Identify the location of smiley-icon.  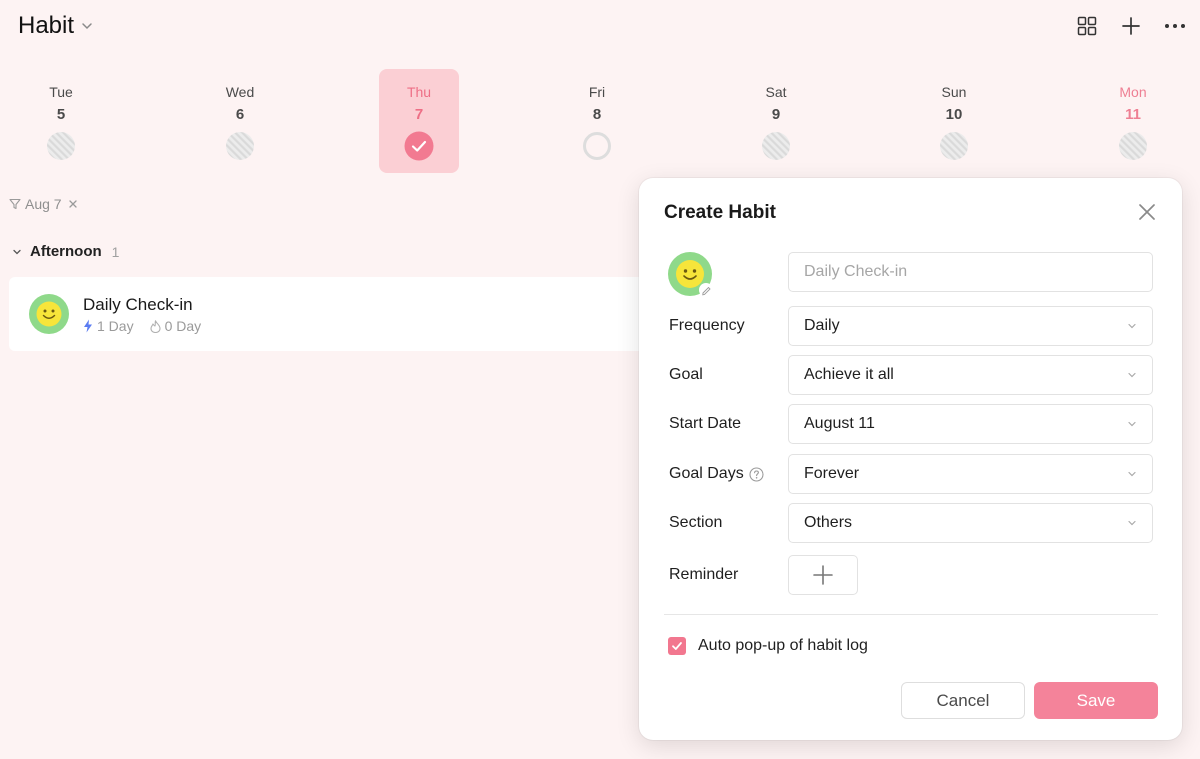
(49, 314).